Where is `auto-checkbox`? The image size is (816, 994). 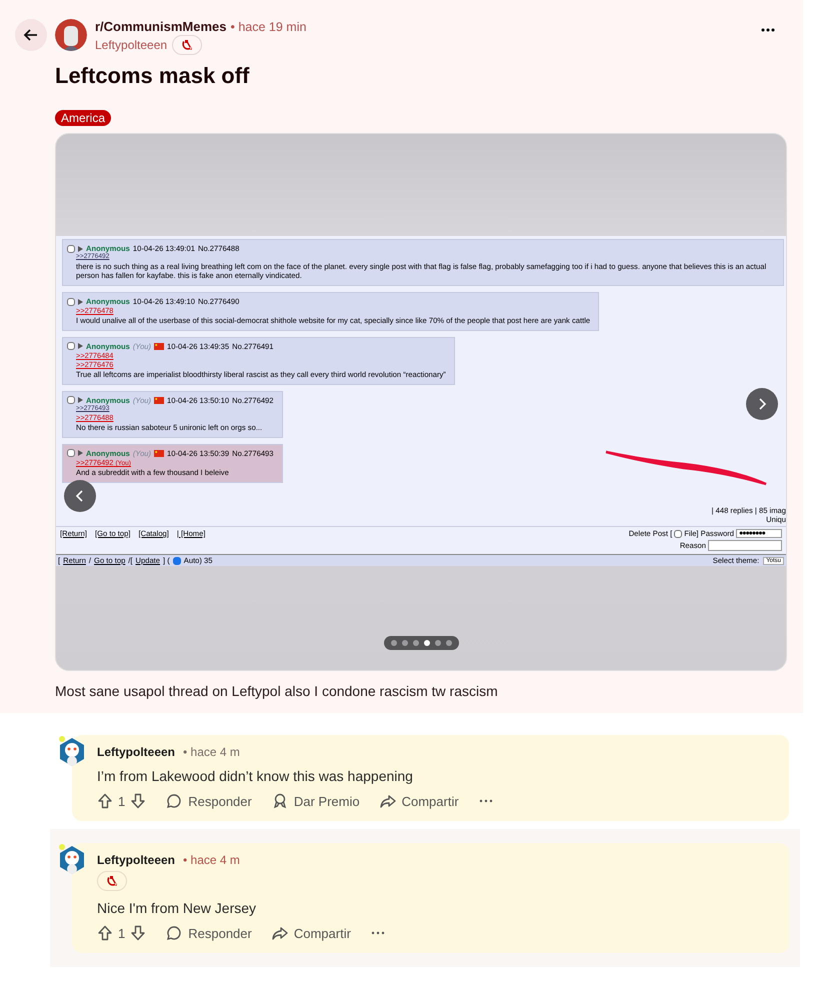 auto-checkbox is located at coordinates (176, 560).